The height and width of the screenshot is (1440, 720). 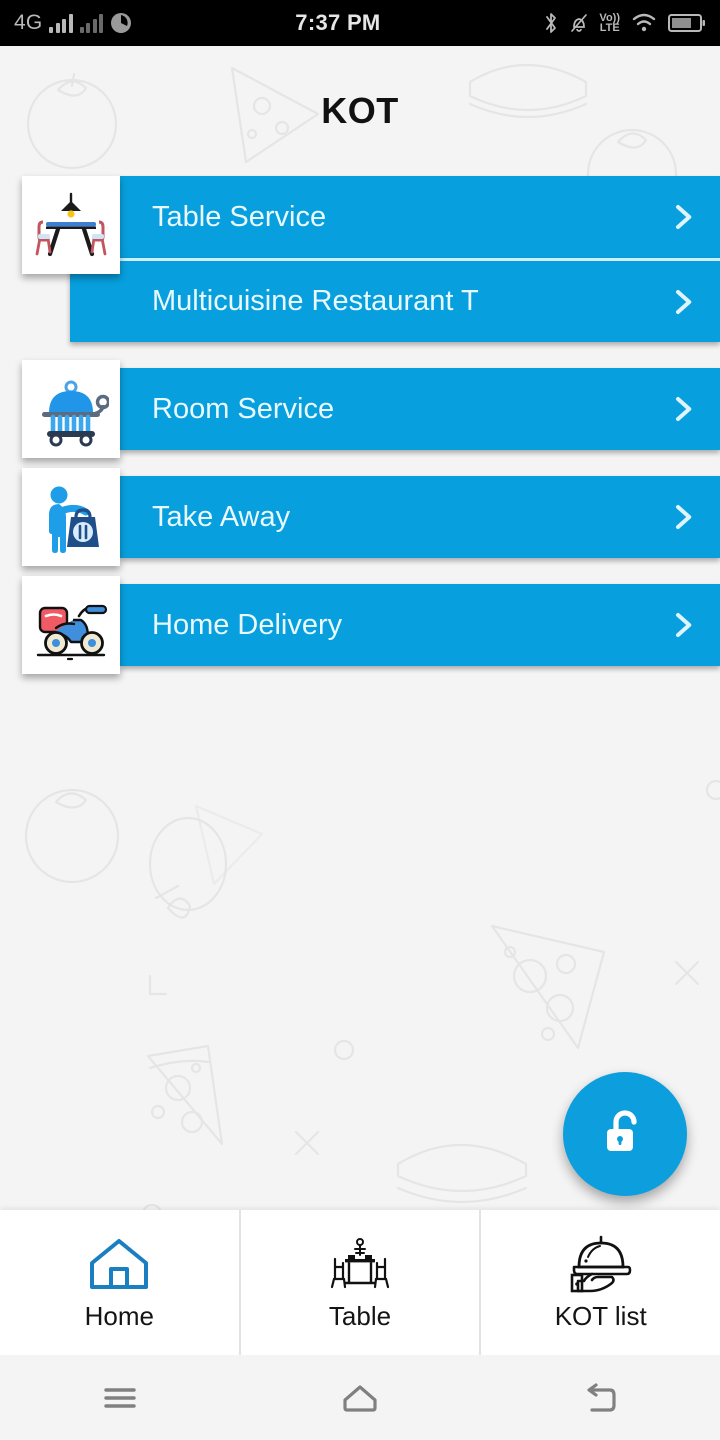 I want to click on nav-item-home: Home, so click(x=119, y=1282).